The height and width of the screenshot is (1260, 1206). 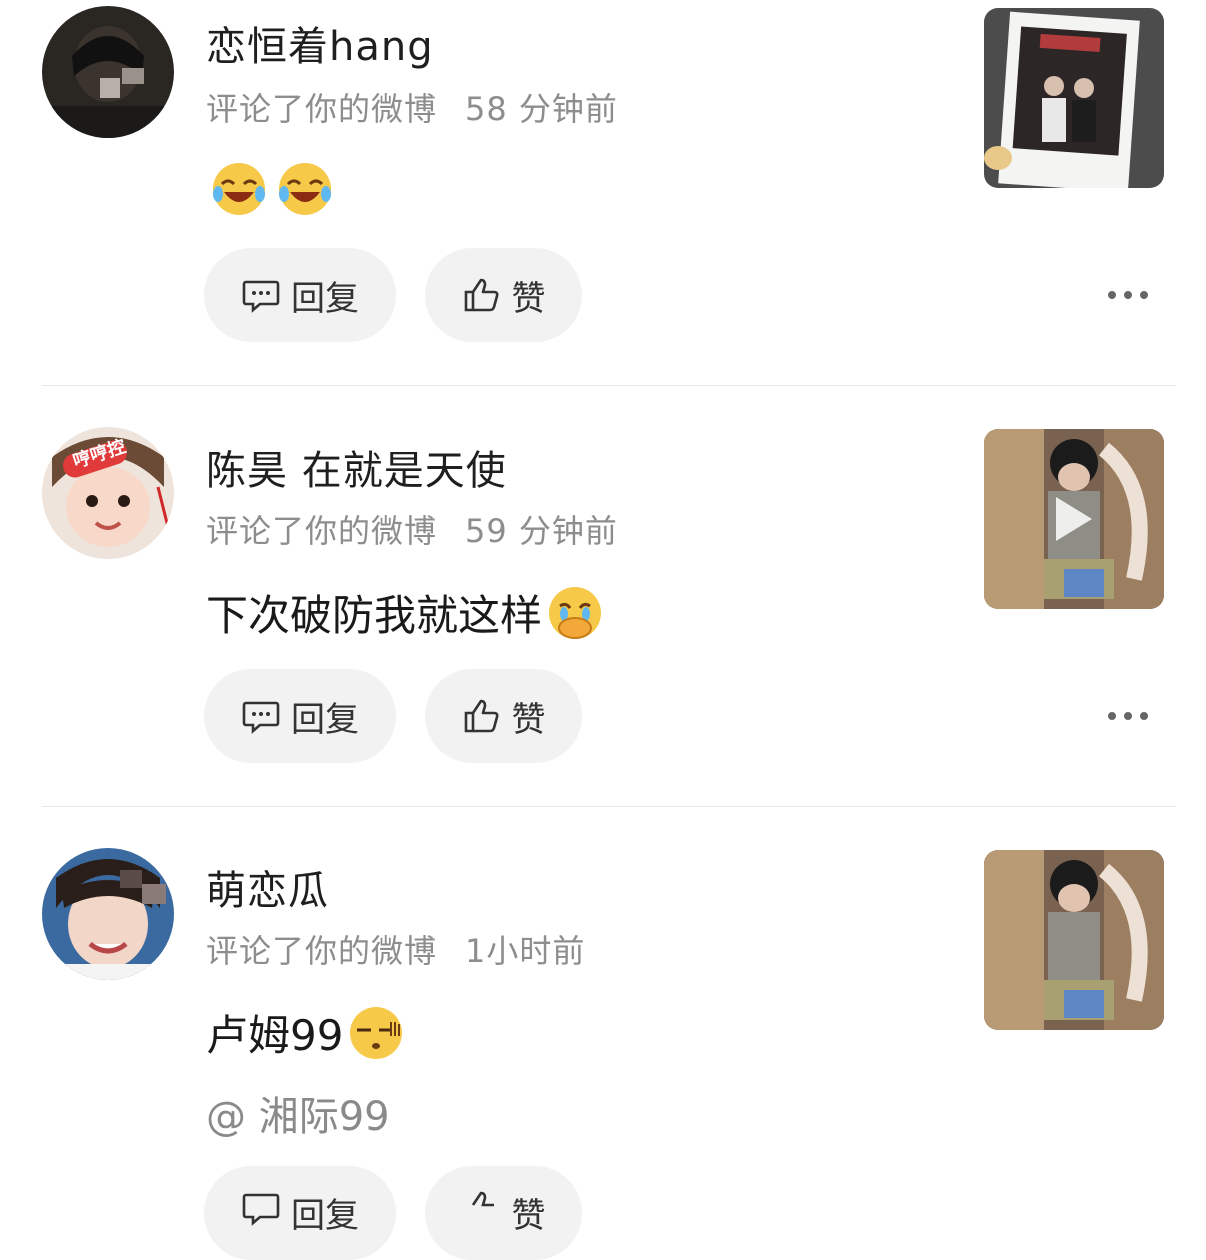 I want to click on username: 陈昊 在就是天使, so click(x=356, y=467).